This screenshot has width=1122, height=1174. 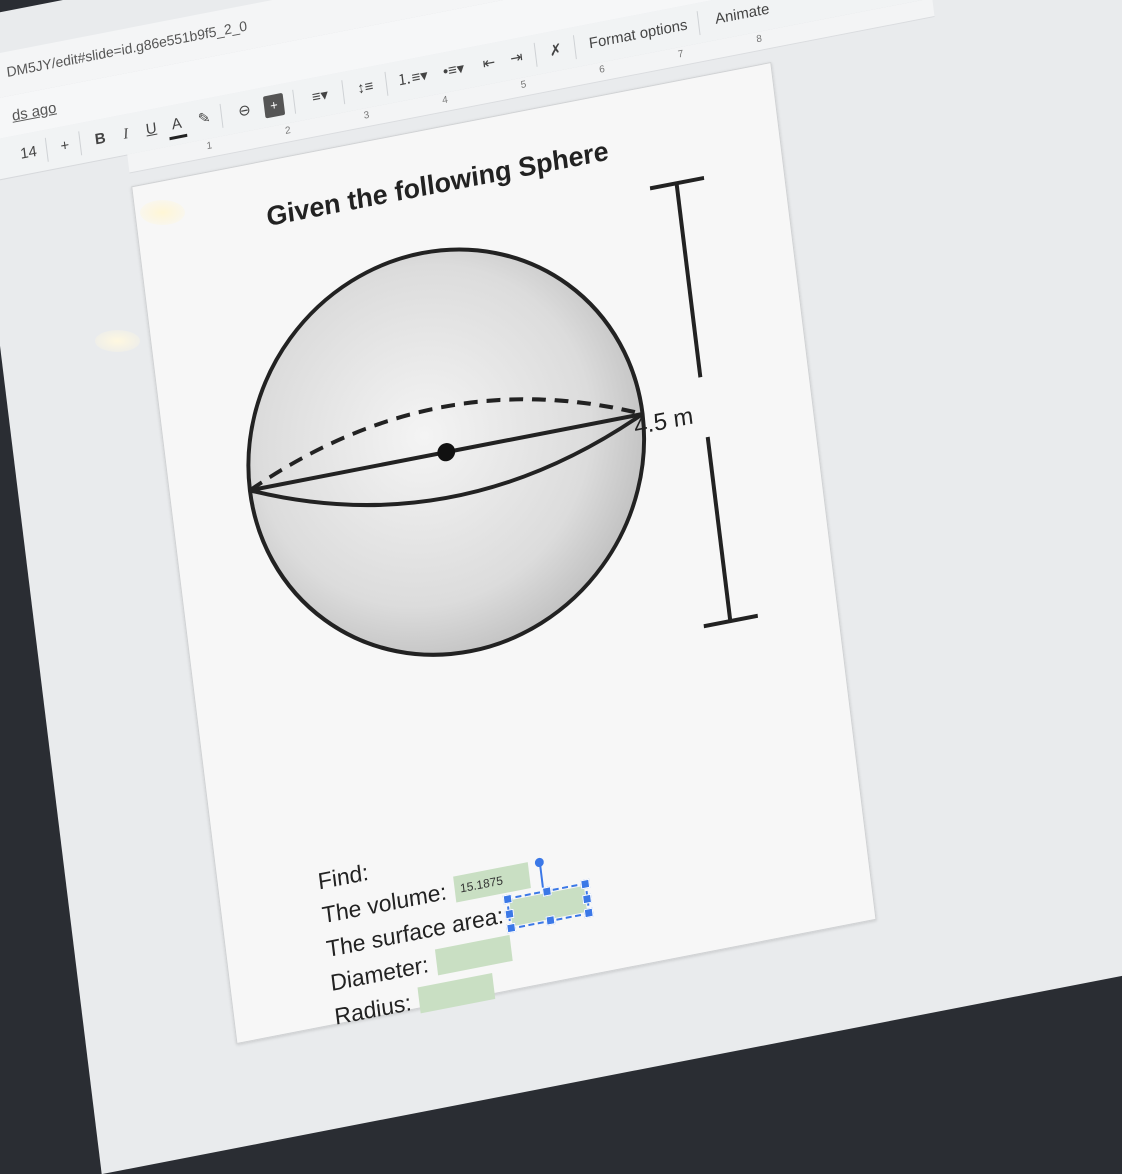 What do you see at coordinates (489, 64) in the screenshot?
I see `decrease-indent-icon: ⇤` at bounding box center [489, 64].